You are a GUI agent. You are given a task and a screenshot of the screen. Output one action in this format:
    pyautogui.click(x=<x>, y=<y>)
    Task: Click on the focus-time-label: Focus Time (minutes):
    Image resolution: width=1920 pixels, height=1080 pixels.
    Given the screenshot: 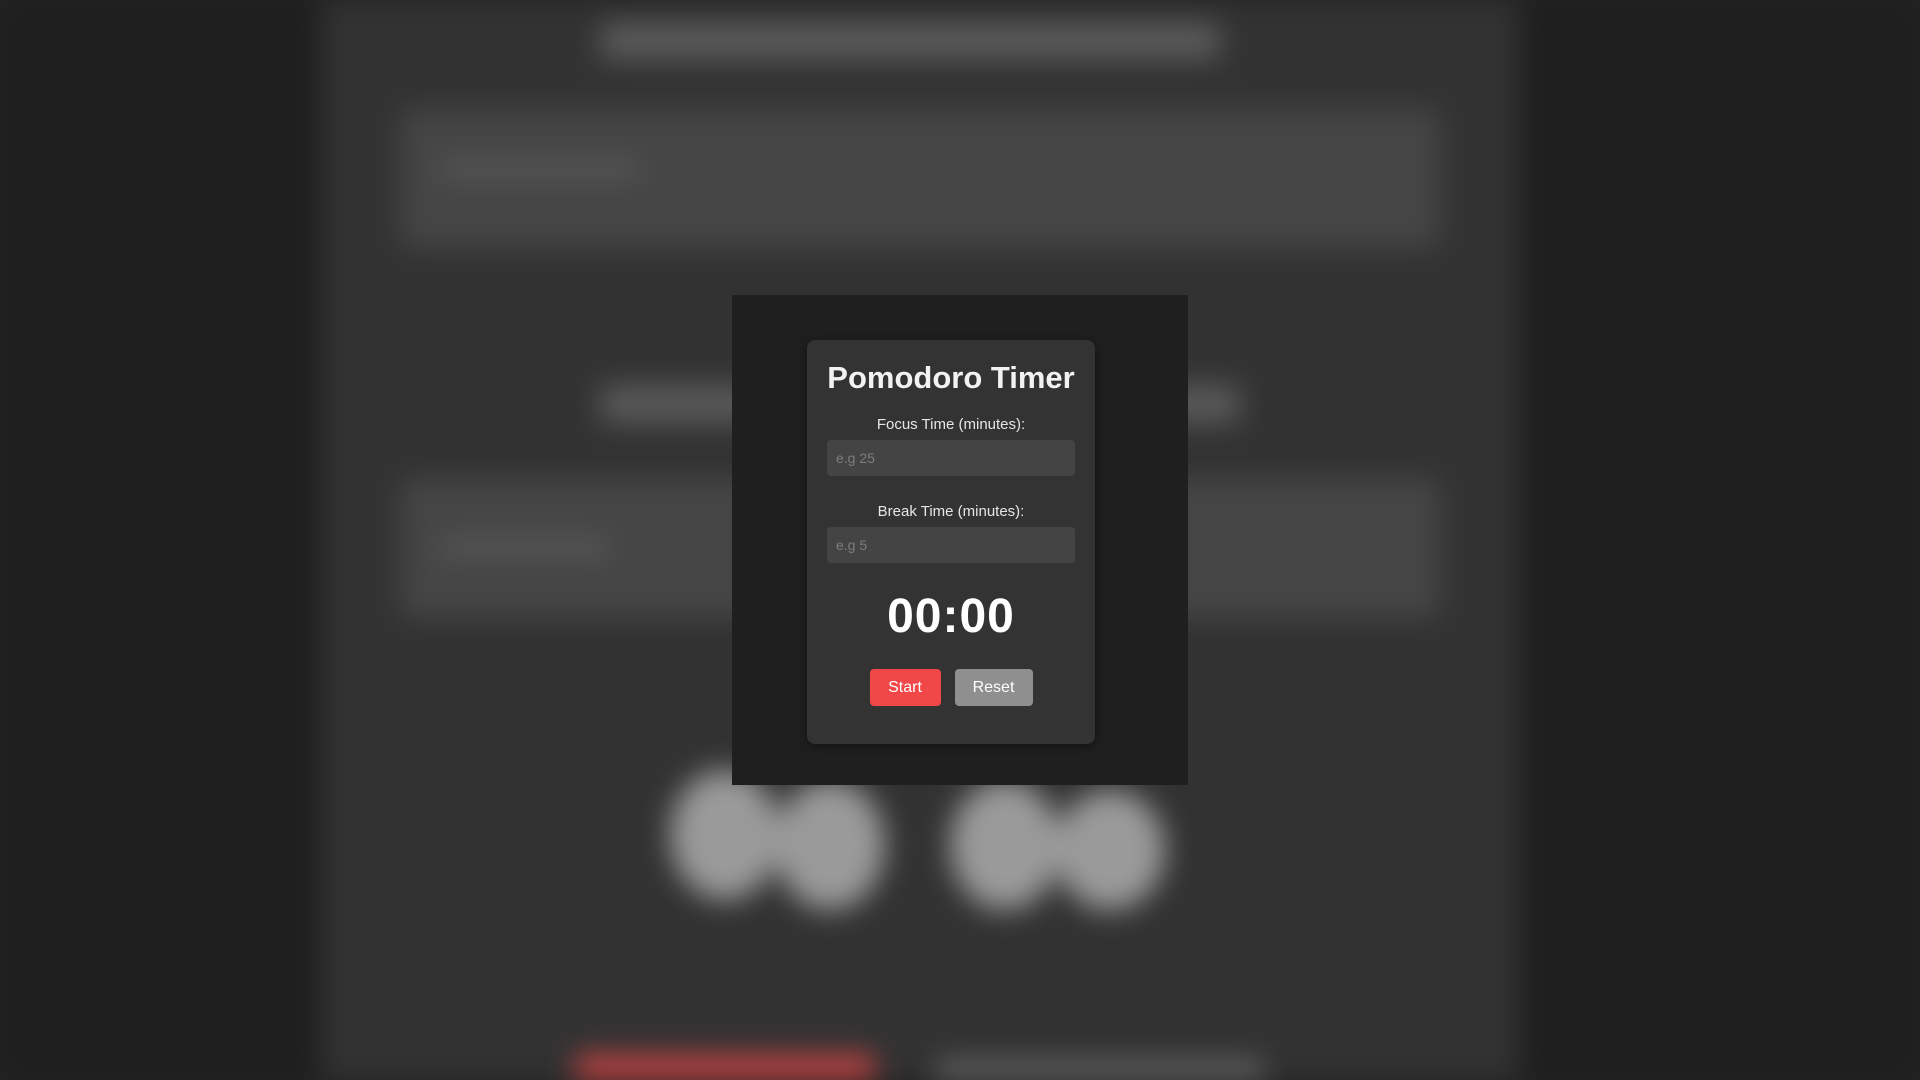 What is the action you would take?
    pyautogui.click(x=951, y=424)
    